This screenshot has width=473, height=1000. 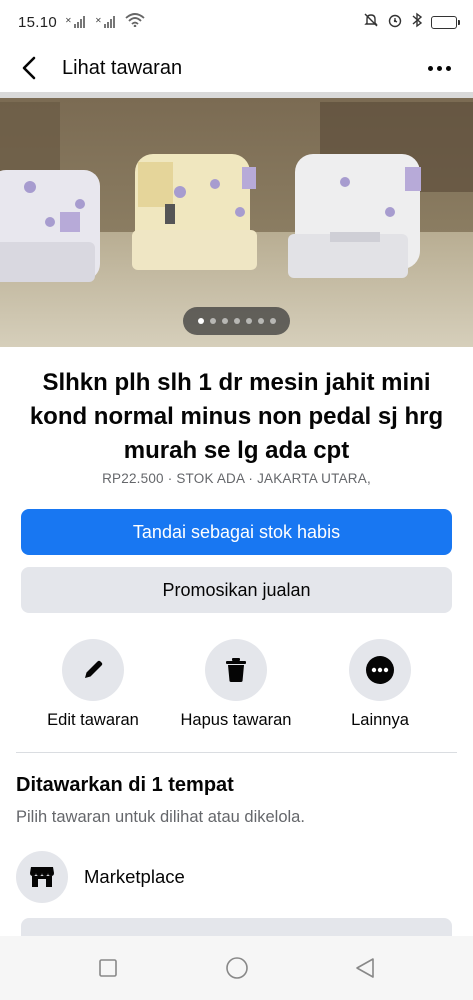 I want to click on more-options-action: Lainnya, so click(x=380, y=684).